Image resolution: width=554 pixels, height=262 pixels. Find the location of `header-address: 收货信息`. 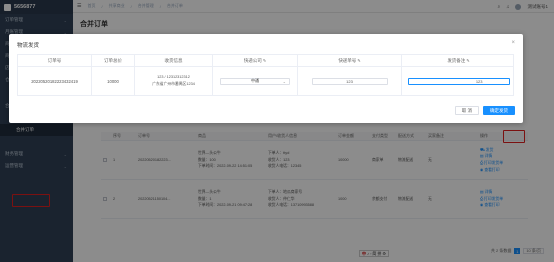

header-address: 收货信息 is located at coordinates (174, 60).